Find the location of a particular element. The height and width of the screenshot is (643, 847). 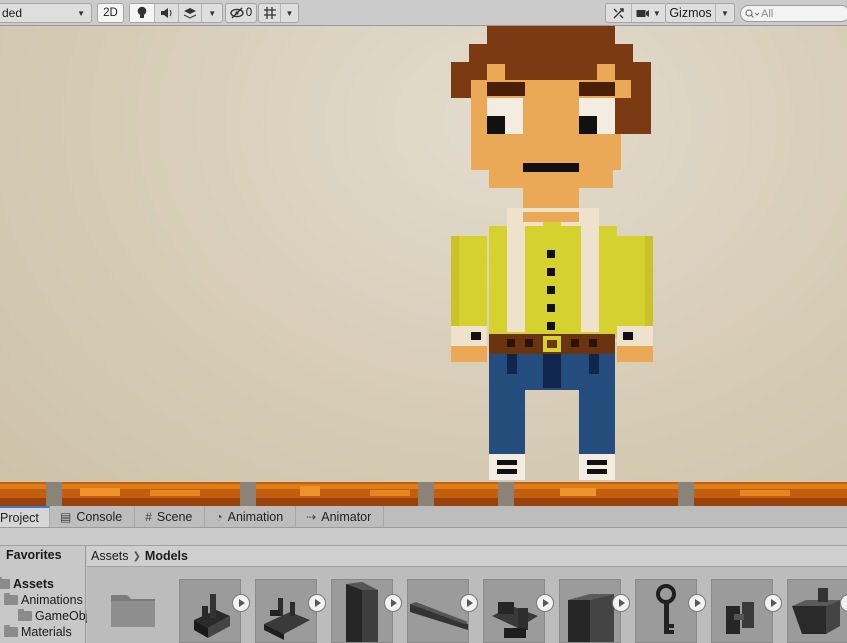

tab-scene: # Scene is located at coordinates (170, 516).